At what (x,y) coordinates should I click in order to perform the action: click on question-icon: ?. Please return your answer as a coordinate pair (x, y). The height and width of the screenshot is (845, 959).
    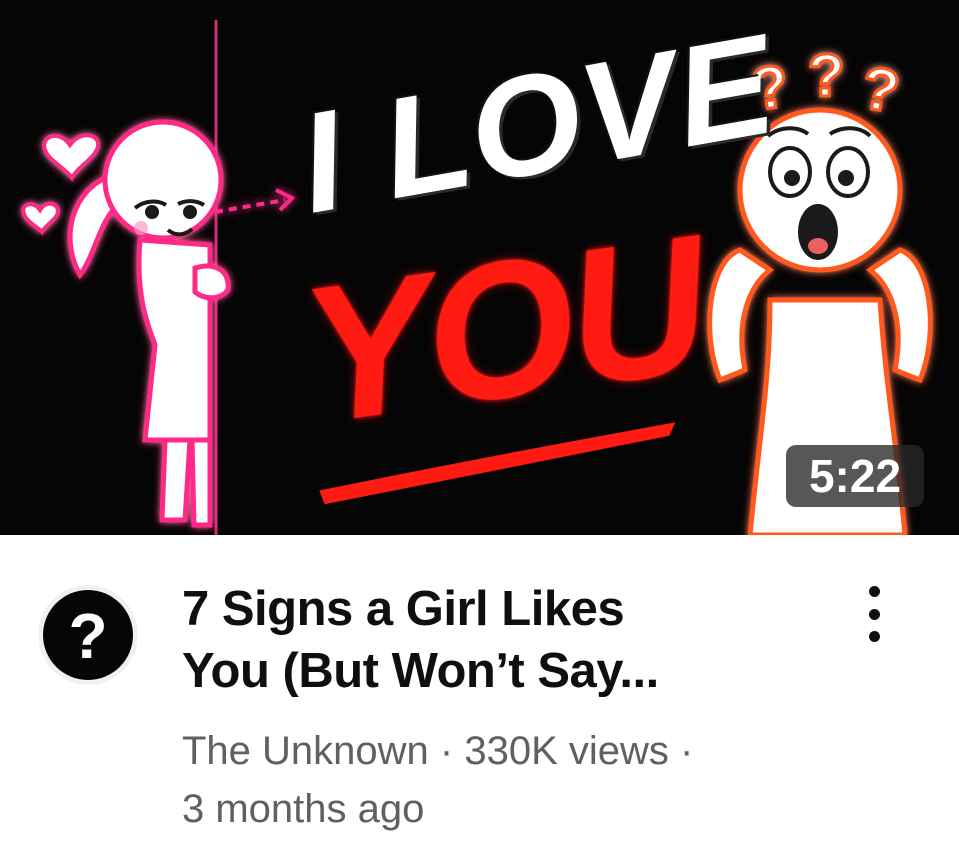
    Looking at the image, I should click on (88, 636).